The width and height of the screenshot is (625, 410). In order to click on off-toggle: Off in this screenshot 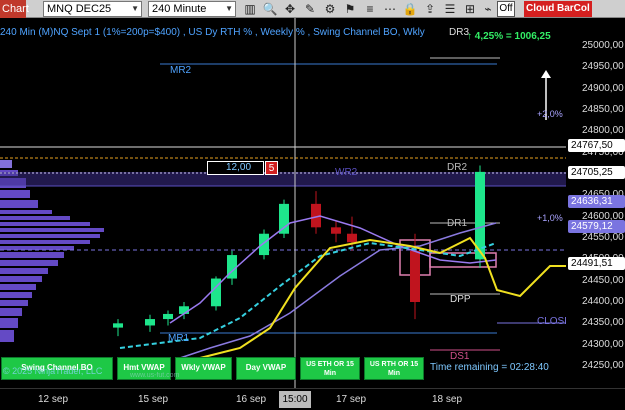, I will do `click(506, 9)`.